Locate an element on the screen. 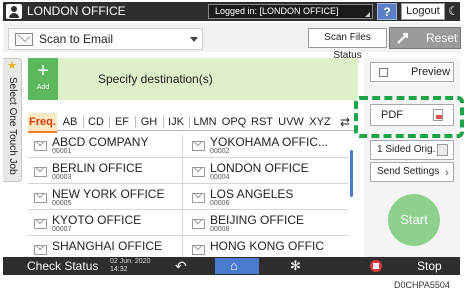  mode-label: Scan to Email is located at coordinates (76, 39).